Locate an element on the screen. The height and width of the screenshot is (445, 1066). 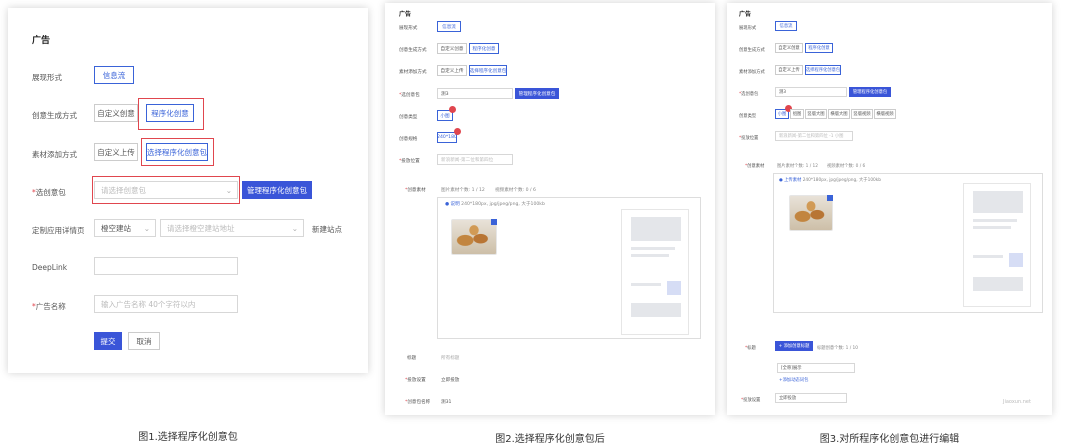
package-name-label: *创意包名称 is located at coordinates (418, 402).